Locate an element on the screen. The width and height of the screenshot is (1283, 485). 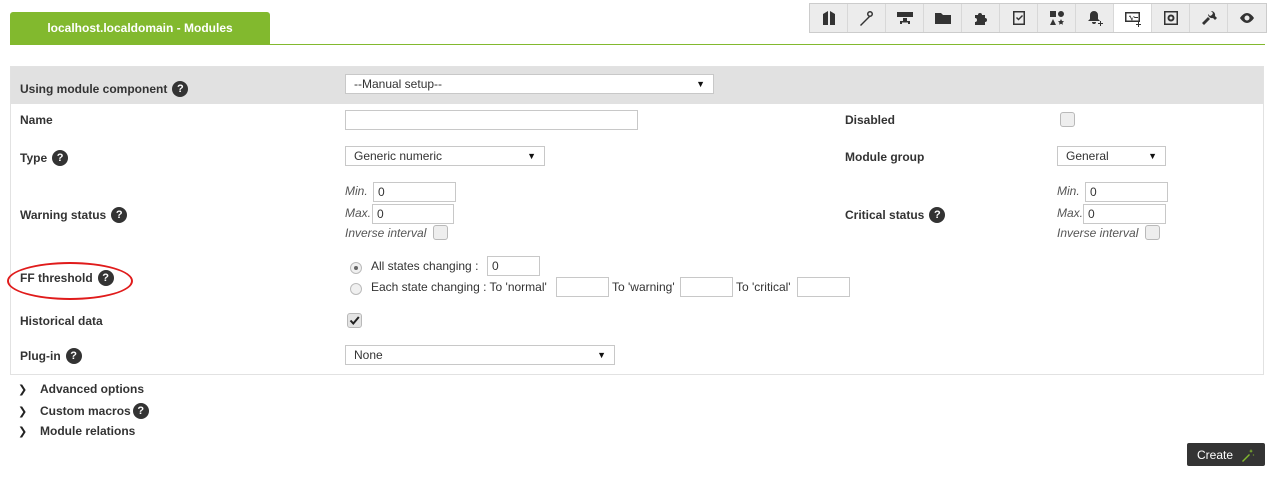
ff-each-state-radio is located at coordinates (356, 289).